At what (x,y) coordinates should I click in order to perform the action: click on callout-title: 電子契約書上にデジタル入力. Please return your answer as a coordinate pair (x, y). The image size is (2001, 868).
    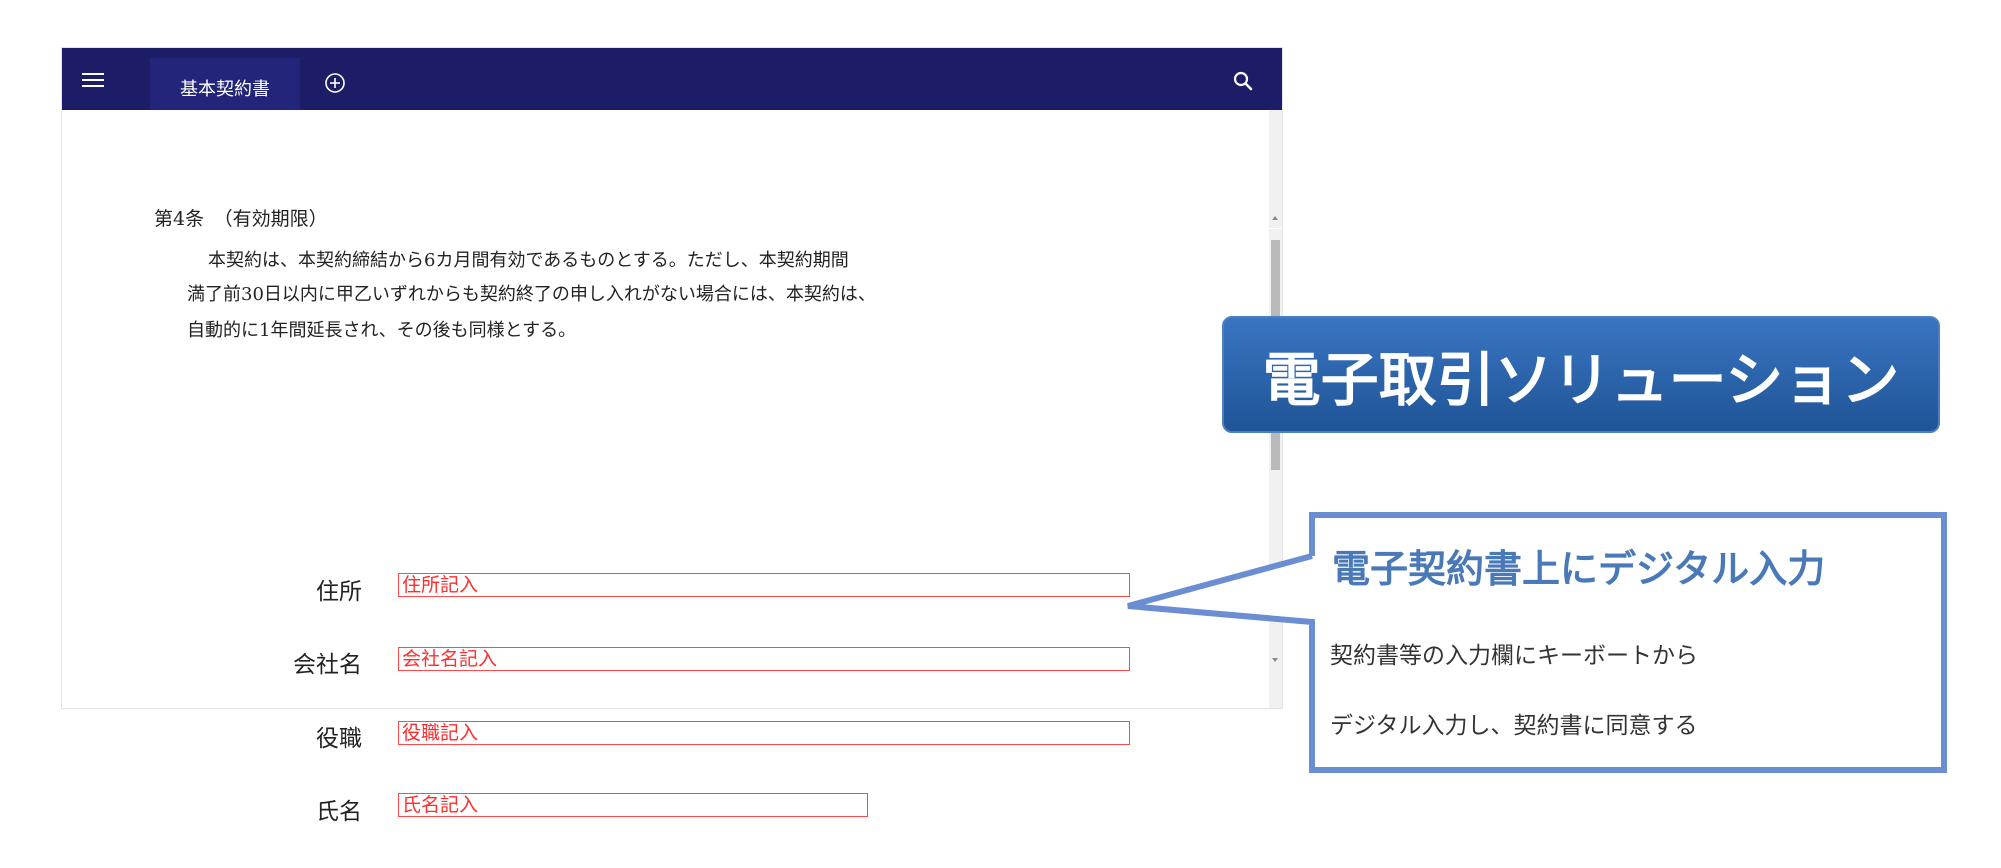
    Looking at the image, I should click on (1579, 569).